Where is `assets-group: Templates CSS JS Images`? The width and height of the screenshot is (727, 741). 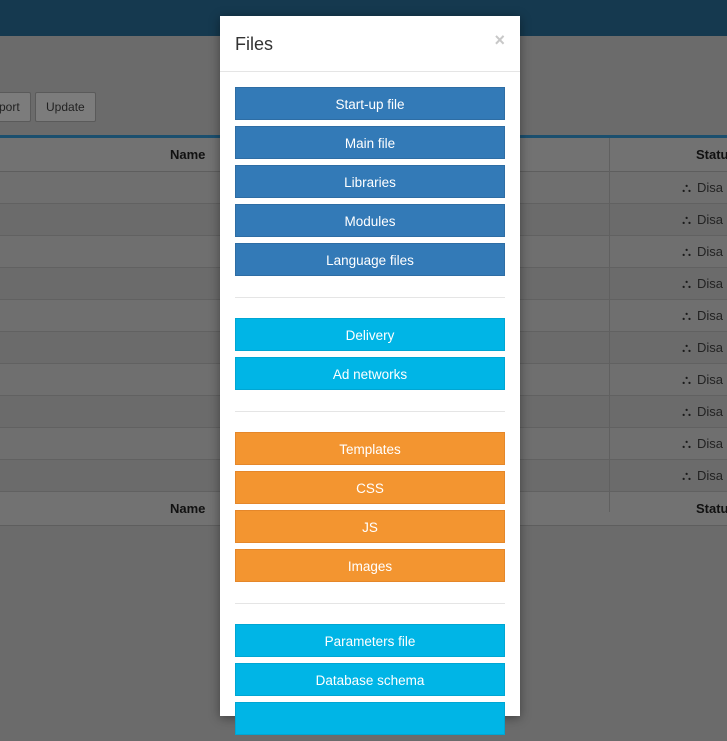 assets-group: Templates CSS JS Images is located at coordinates (370, 510).